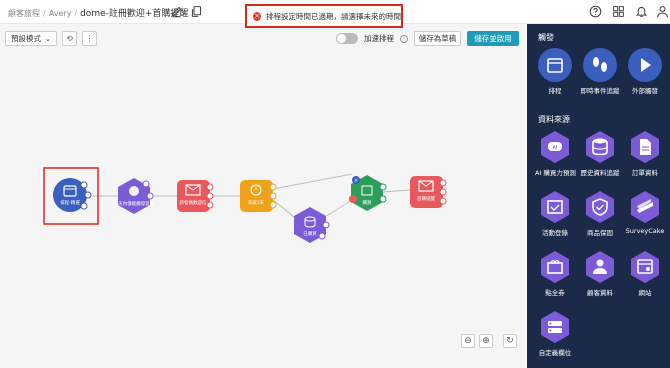 Image resolution: width=670 pixels, height=368 pixels. What do you see at coordinates (312, 225) in the screenshot?
I see `flow-node-purchased: 已購買` at bounding box center [312, 225].